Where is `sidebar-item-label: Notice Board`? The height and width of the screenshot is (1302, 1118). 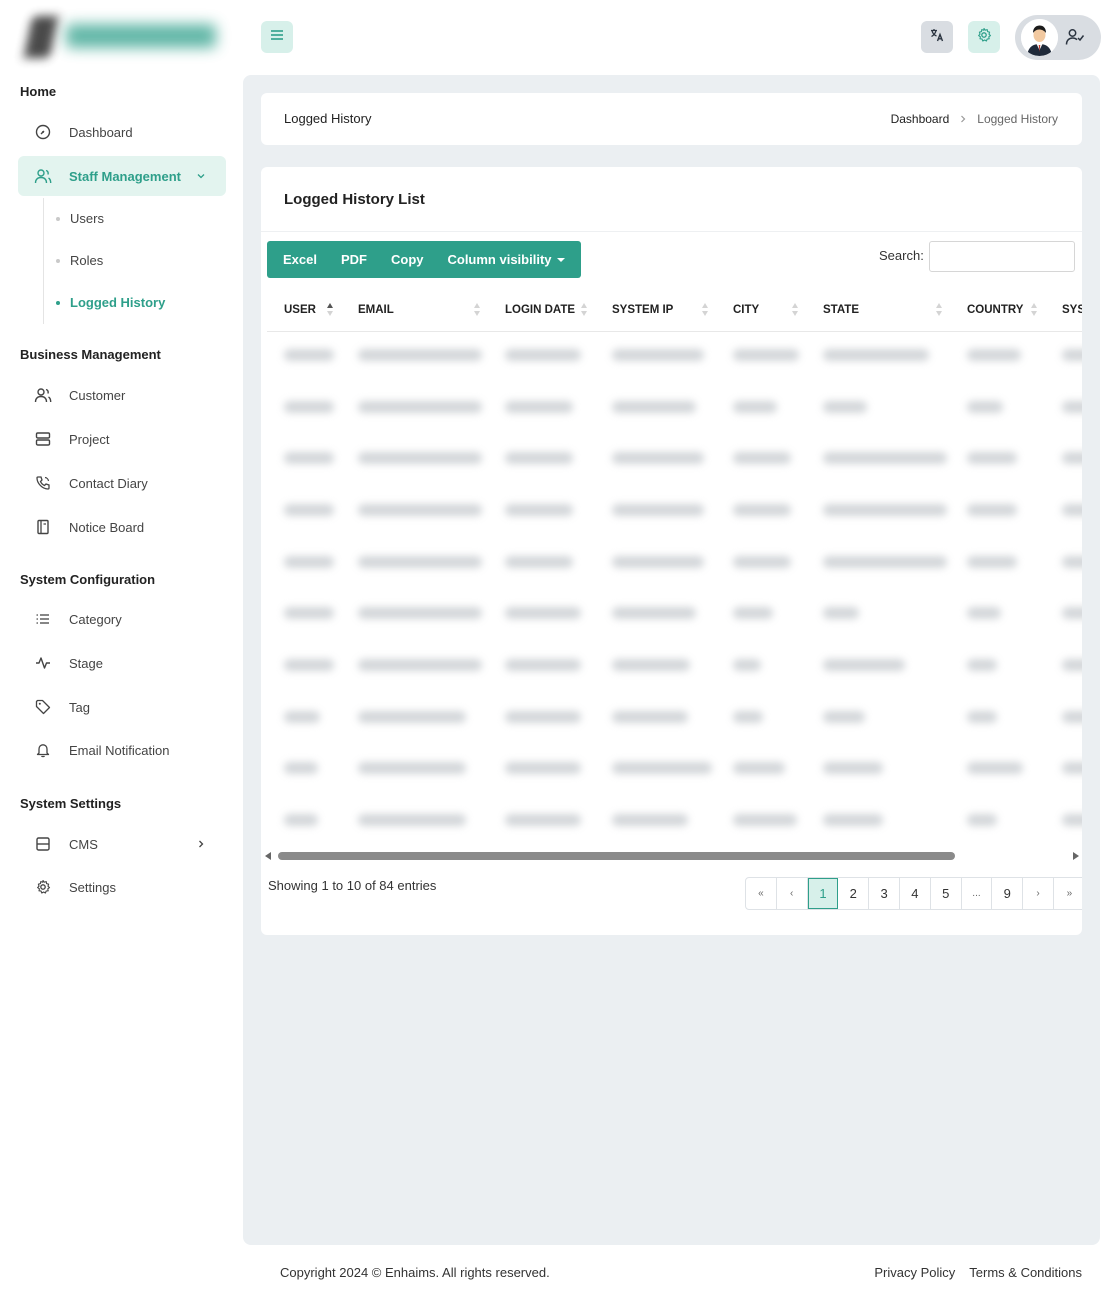
sidebar-item-label: Notice Board is located at coordinates (107, 527).